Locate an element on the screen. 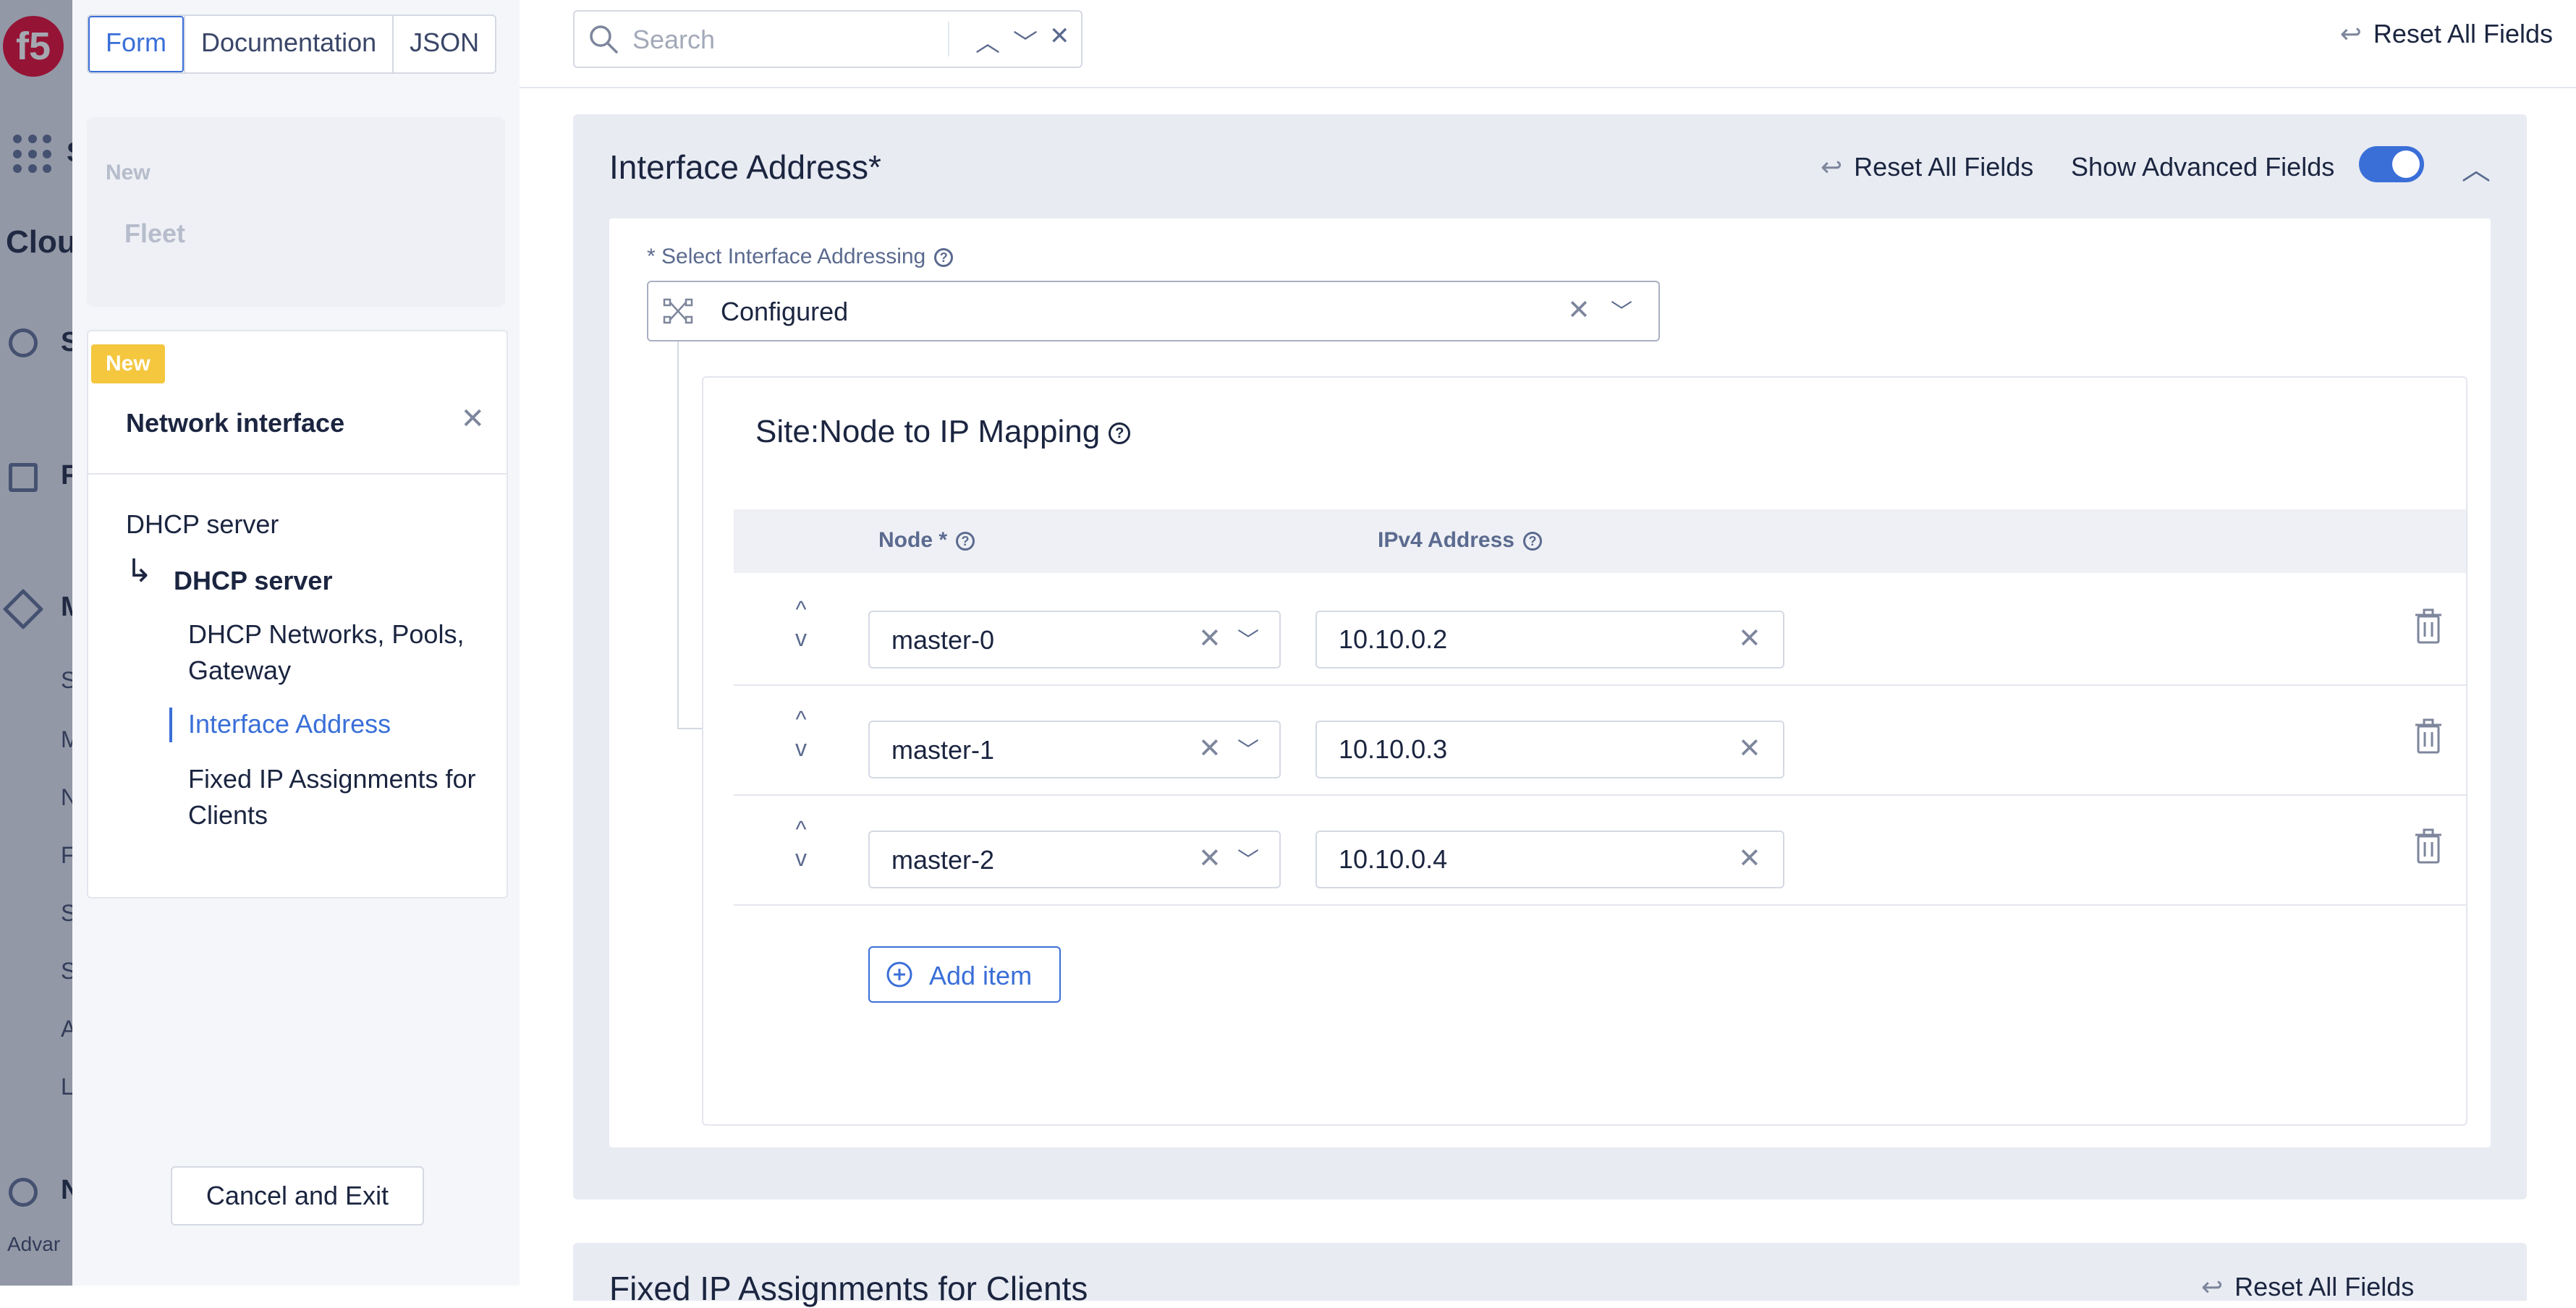 The height and width of the screenshot is (1308, 2576). fixed-ip-reset-button: ↩ Reset All Fields is located at coordinates (2307, 1287).